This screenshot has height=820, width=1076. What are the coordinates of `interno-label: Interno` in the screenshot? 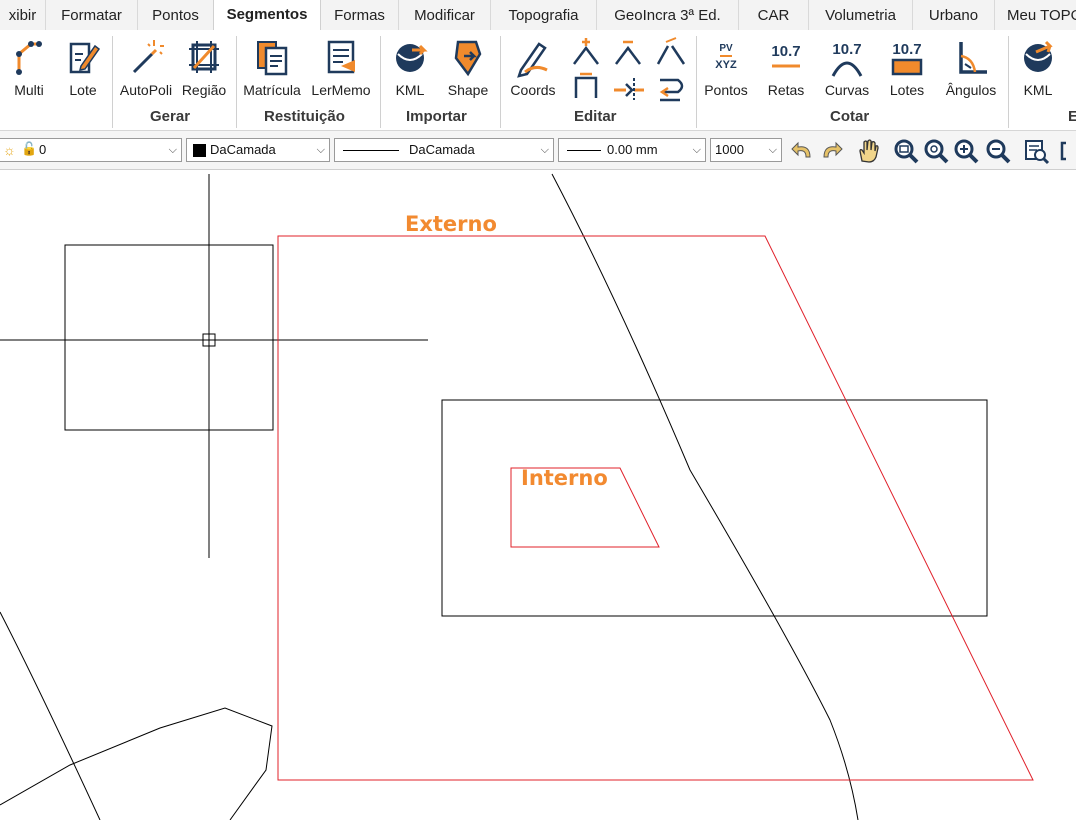 It's located at (564, 478).